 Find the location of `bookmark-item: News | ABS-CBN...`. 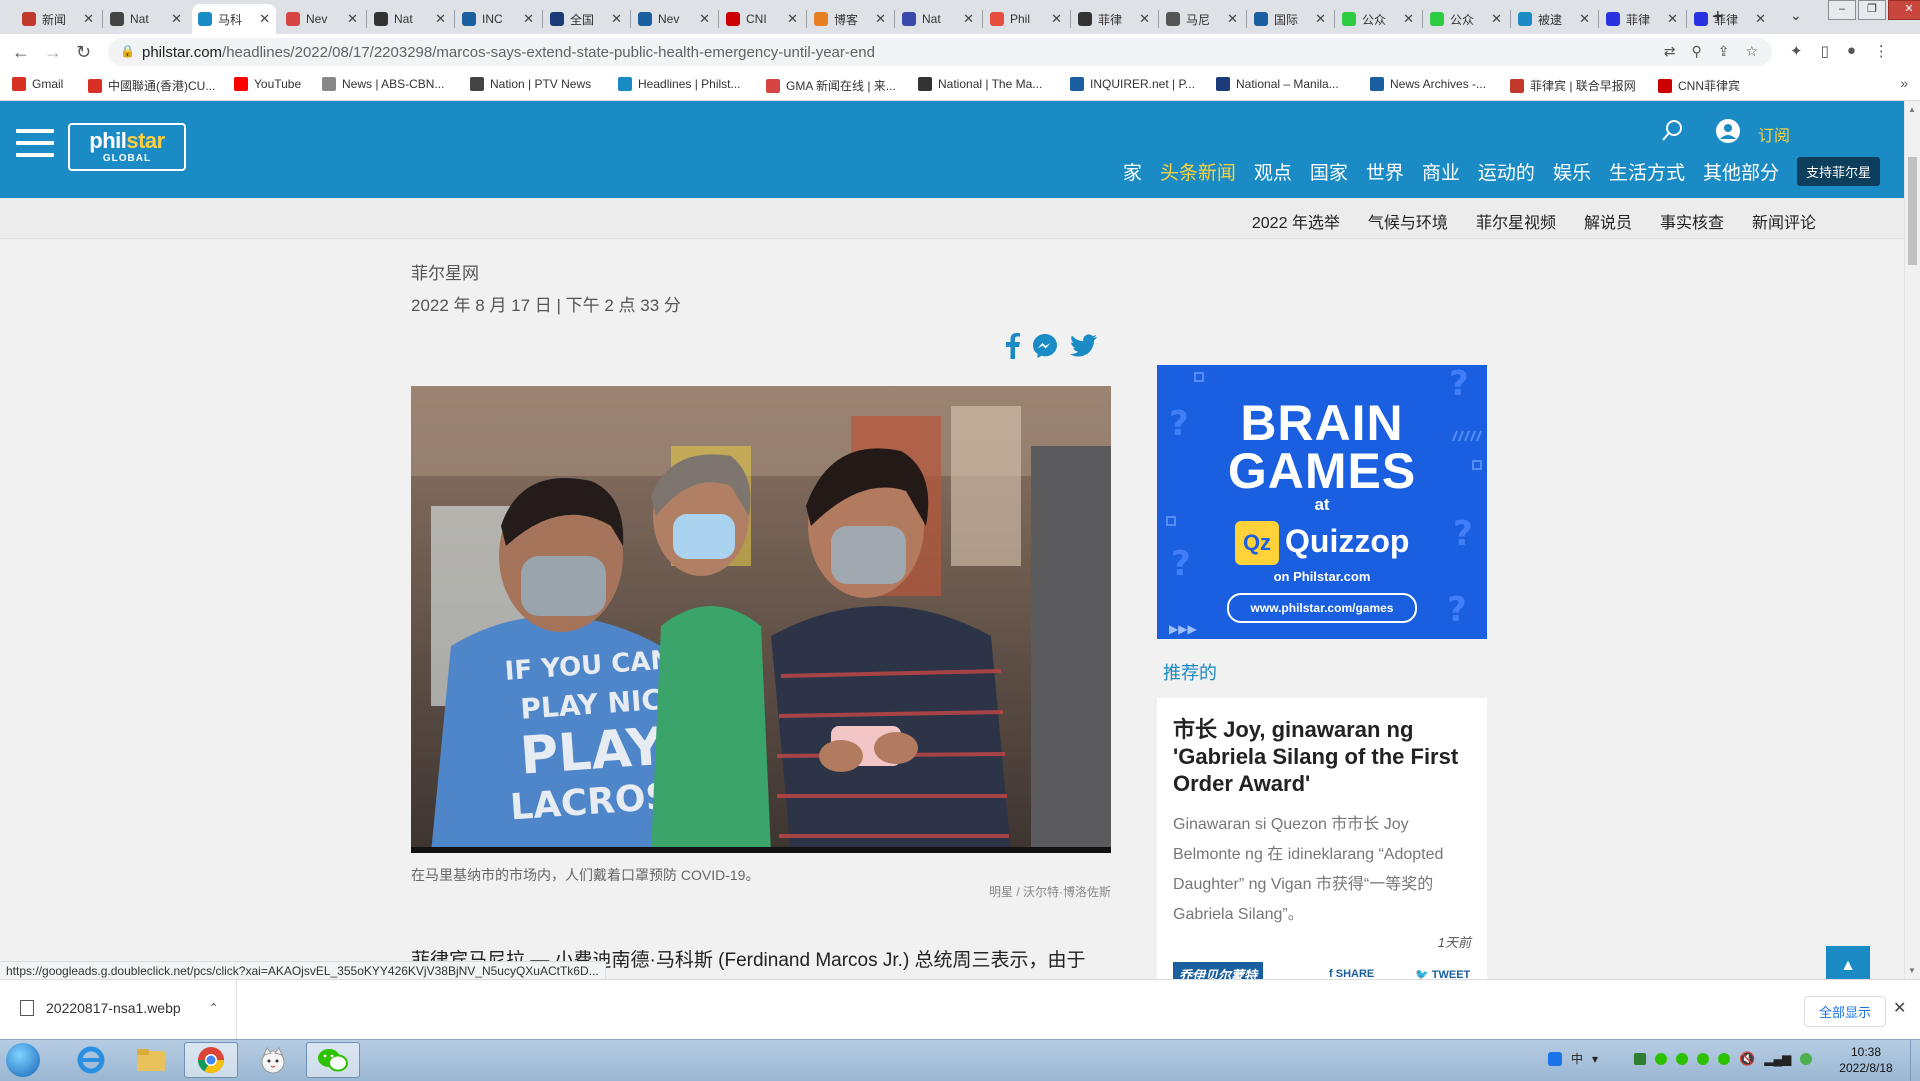

bookmark-item: News | ABS-CBN... is located at coordinates (383, 84).